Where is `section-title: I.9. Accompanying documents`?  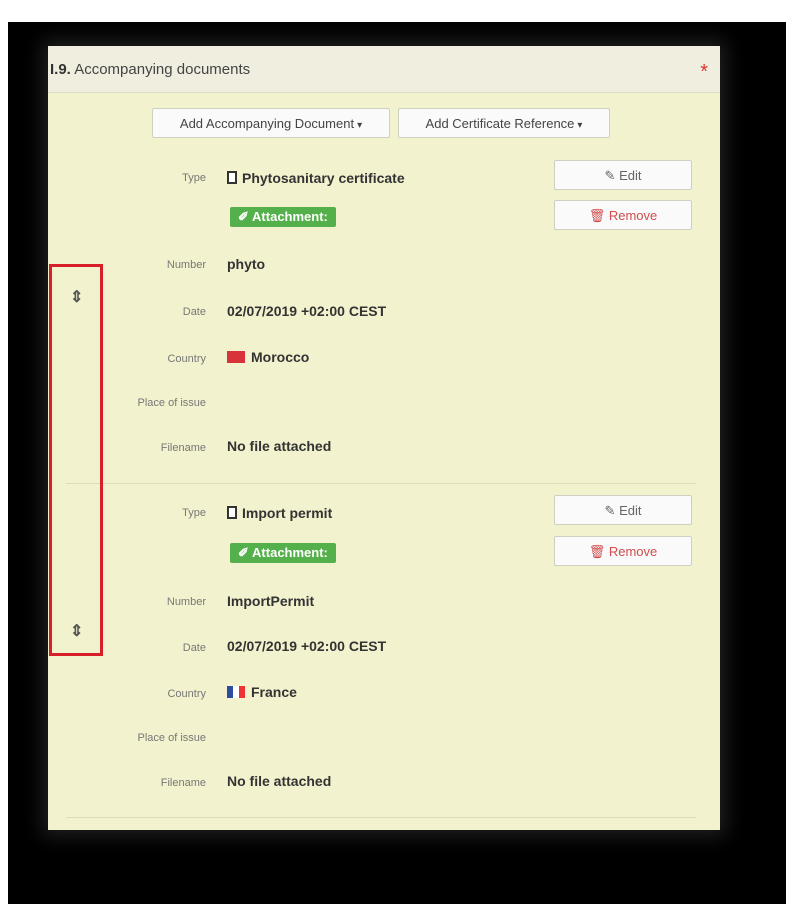
section-title: I.9. Accompanying documents is located at coordinates (150, 69).